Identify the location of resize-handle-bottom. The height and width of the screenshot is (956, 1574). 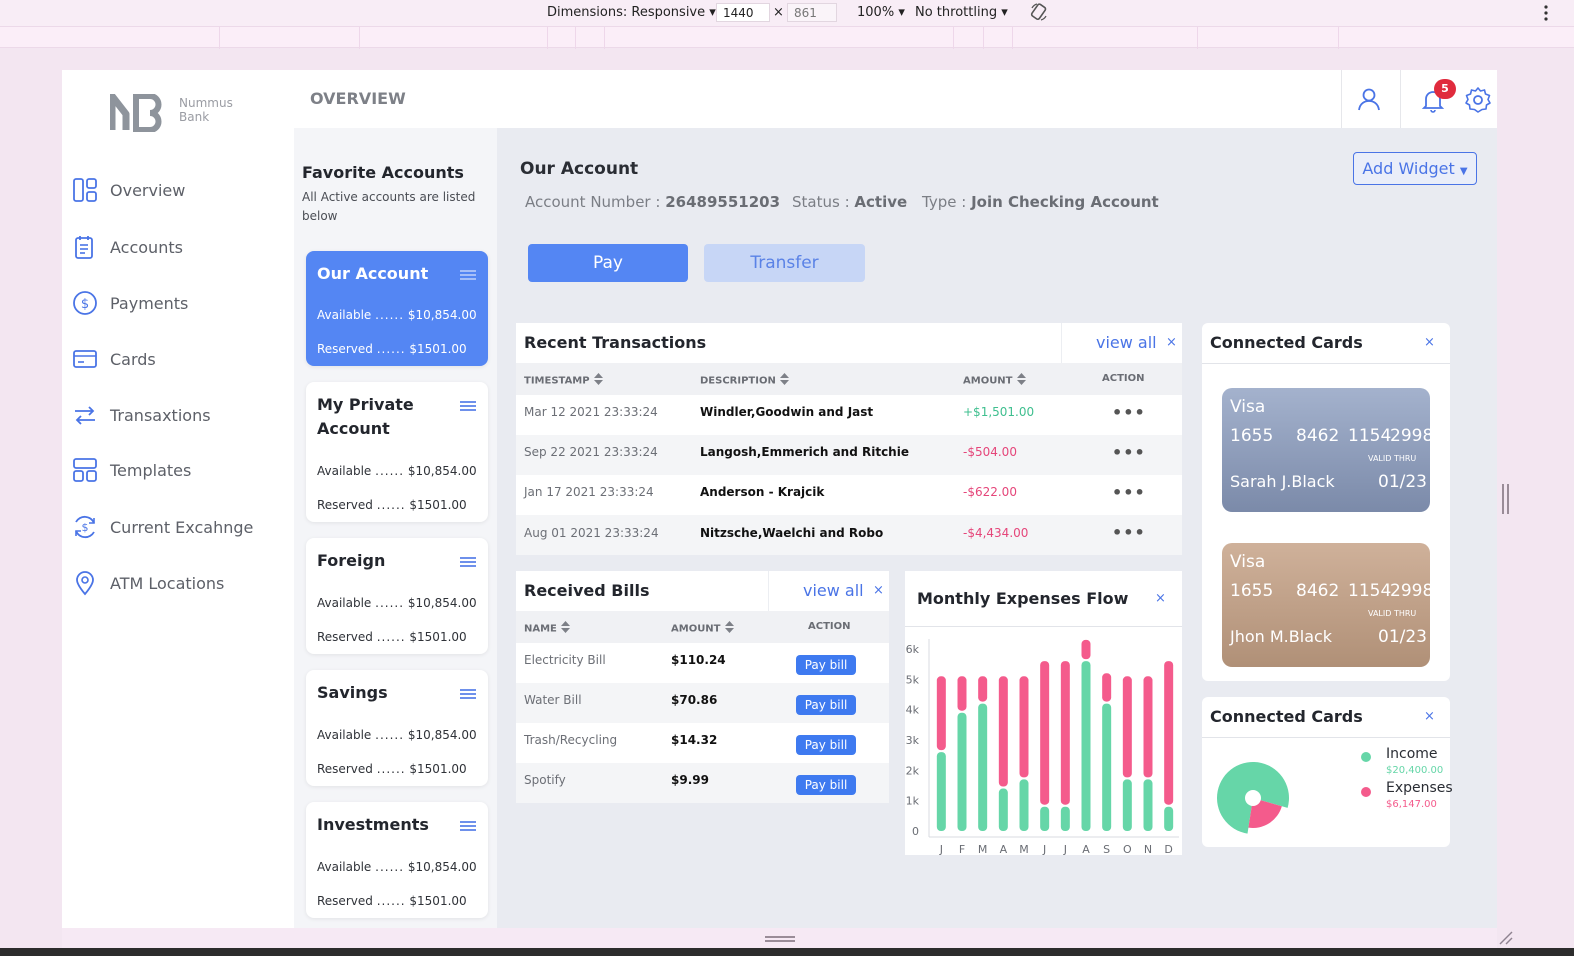
(780, 939).